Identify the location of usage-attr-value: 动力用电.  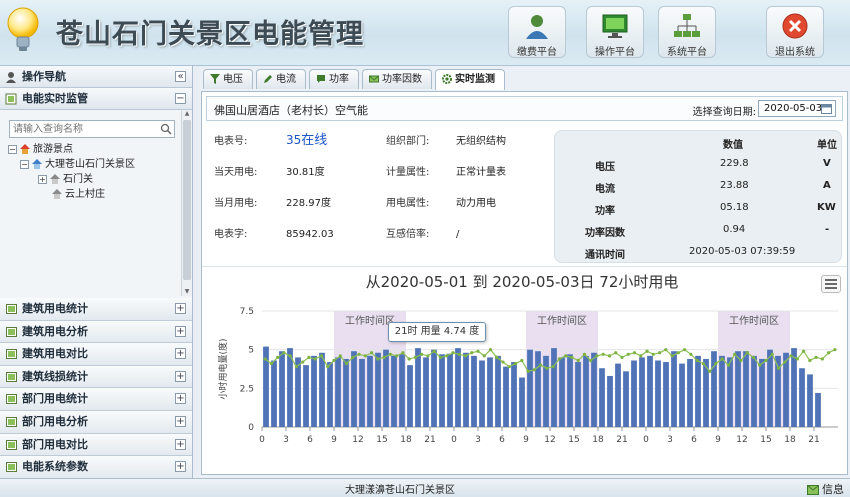
(476, 203).